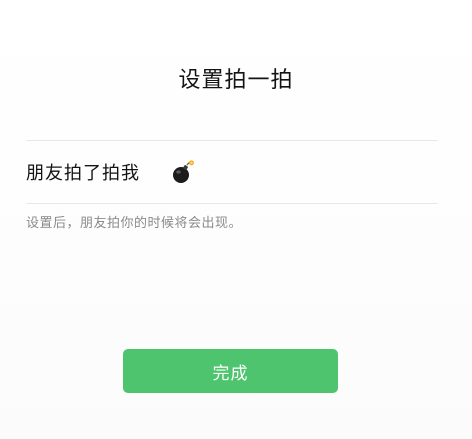 This screenshot has height=439, width=472. I want to click on pat-suffix-setting-row: 朋友拍了拍我, so click(232, 172).